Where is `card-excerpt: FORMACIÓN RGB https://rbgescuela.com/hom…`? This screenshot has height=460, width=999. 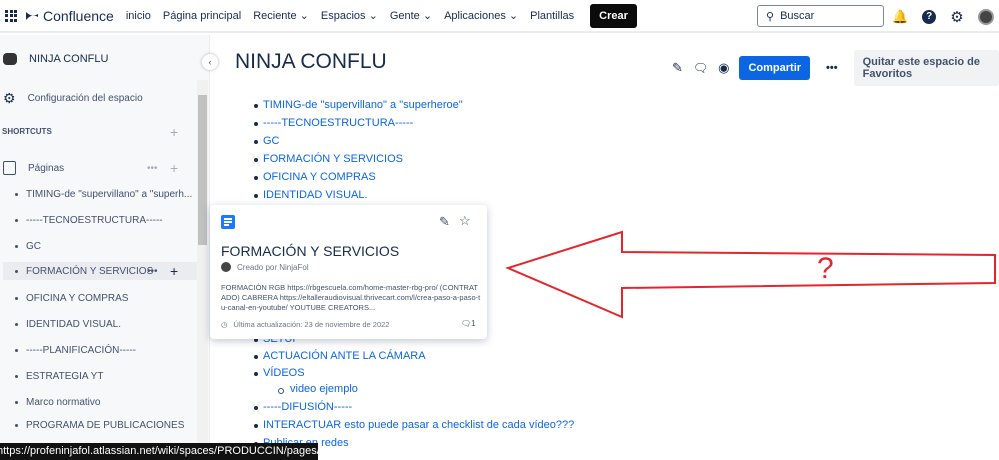 card-excerpt: FORMACIÓN RGB https://rbgescuela.com/hom… is located at coordinates (351, 297).